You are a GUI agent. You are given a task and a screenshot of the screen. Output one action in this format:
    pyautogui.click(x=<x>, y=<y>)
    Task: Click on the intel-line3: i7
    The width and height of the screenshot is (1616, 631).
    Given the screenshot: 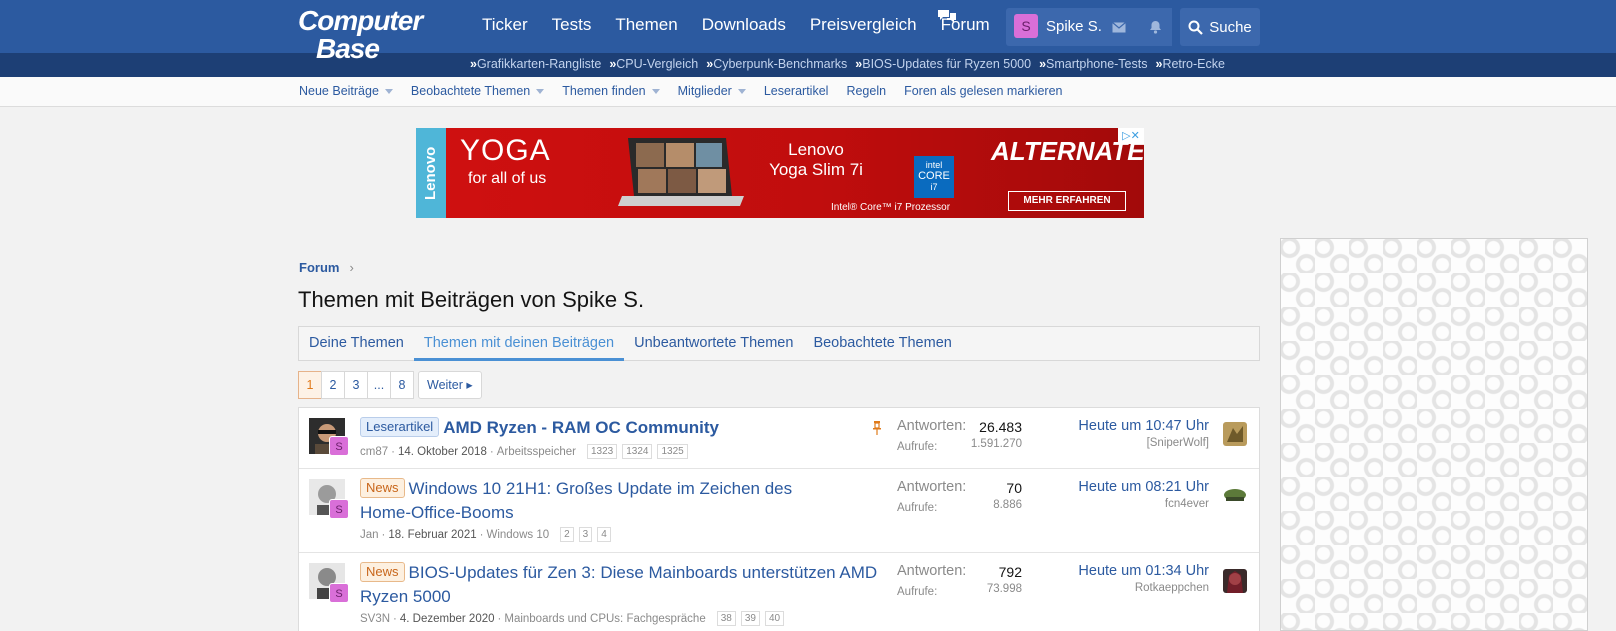 What is the action you would take?
    pyautogui.click(x=934, y=187)
    